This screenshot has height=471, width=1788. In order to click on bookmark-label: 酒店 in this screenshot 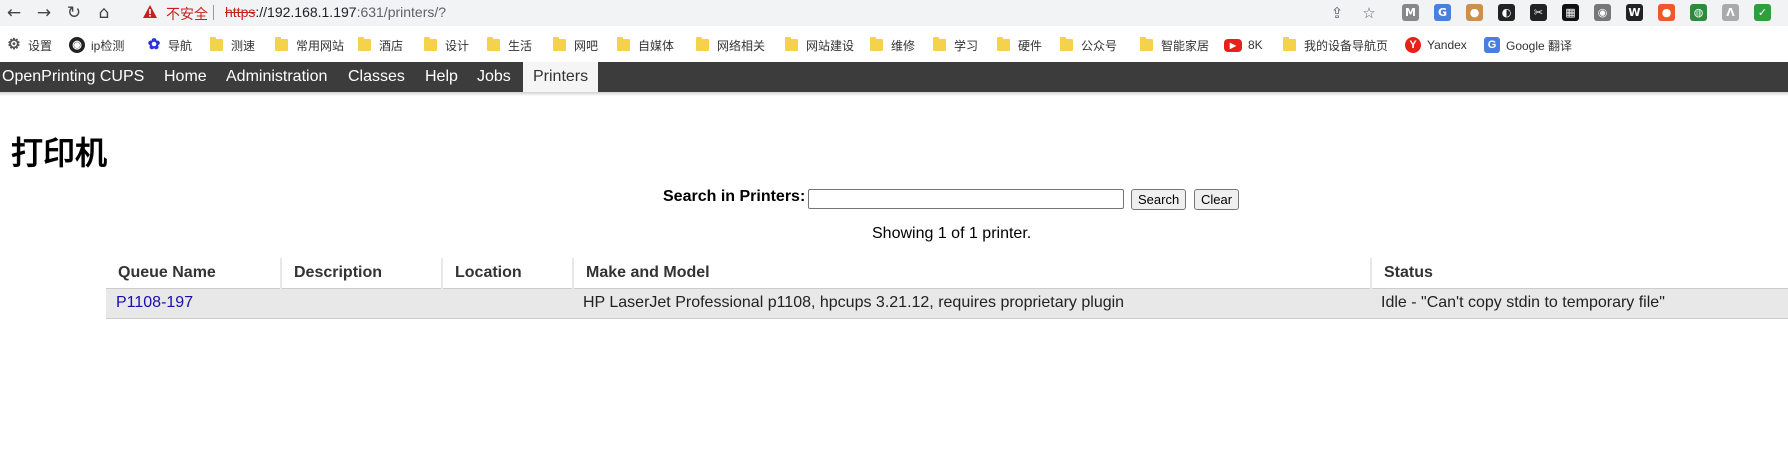, I will do `click(391, 45)`.